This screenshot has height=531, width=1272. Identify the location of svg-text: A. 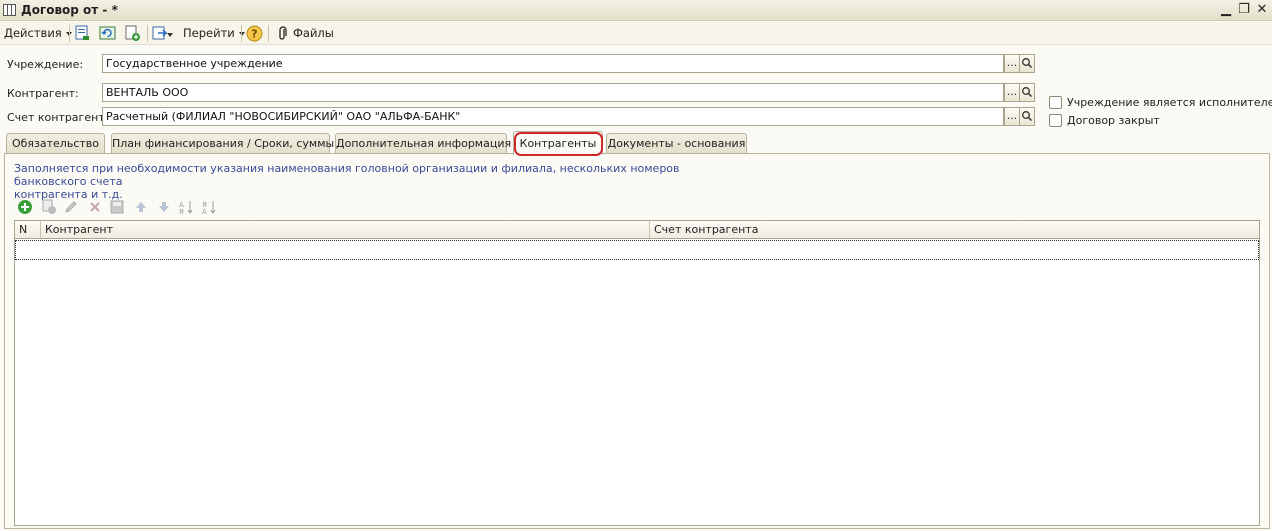
(204, 211).